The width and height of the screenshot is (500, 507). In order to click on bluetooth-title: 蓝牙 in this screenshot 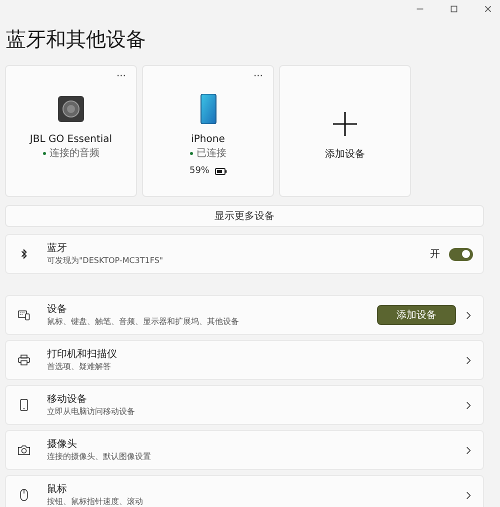, I will do `click(57, 248)`.